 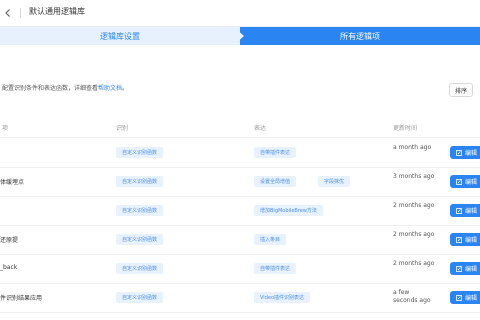 What do you see at coordinates (461, 90) in the screenshot?
I see `sort-button: 排序` at bounding box center [461, 90].